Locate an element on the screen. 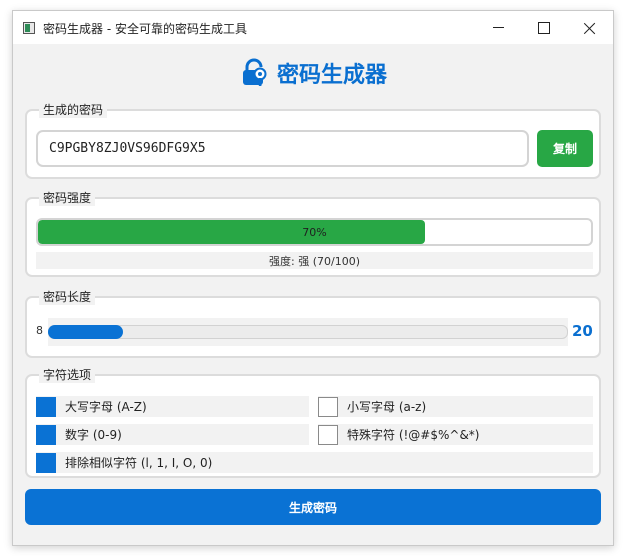  option-lowercase: 小写字母 (a-z) is located at coordinates (455, 406).